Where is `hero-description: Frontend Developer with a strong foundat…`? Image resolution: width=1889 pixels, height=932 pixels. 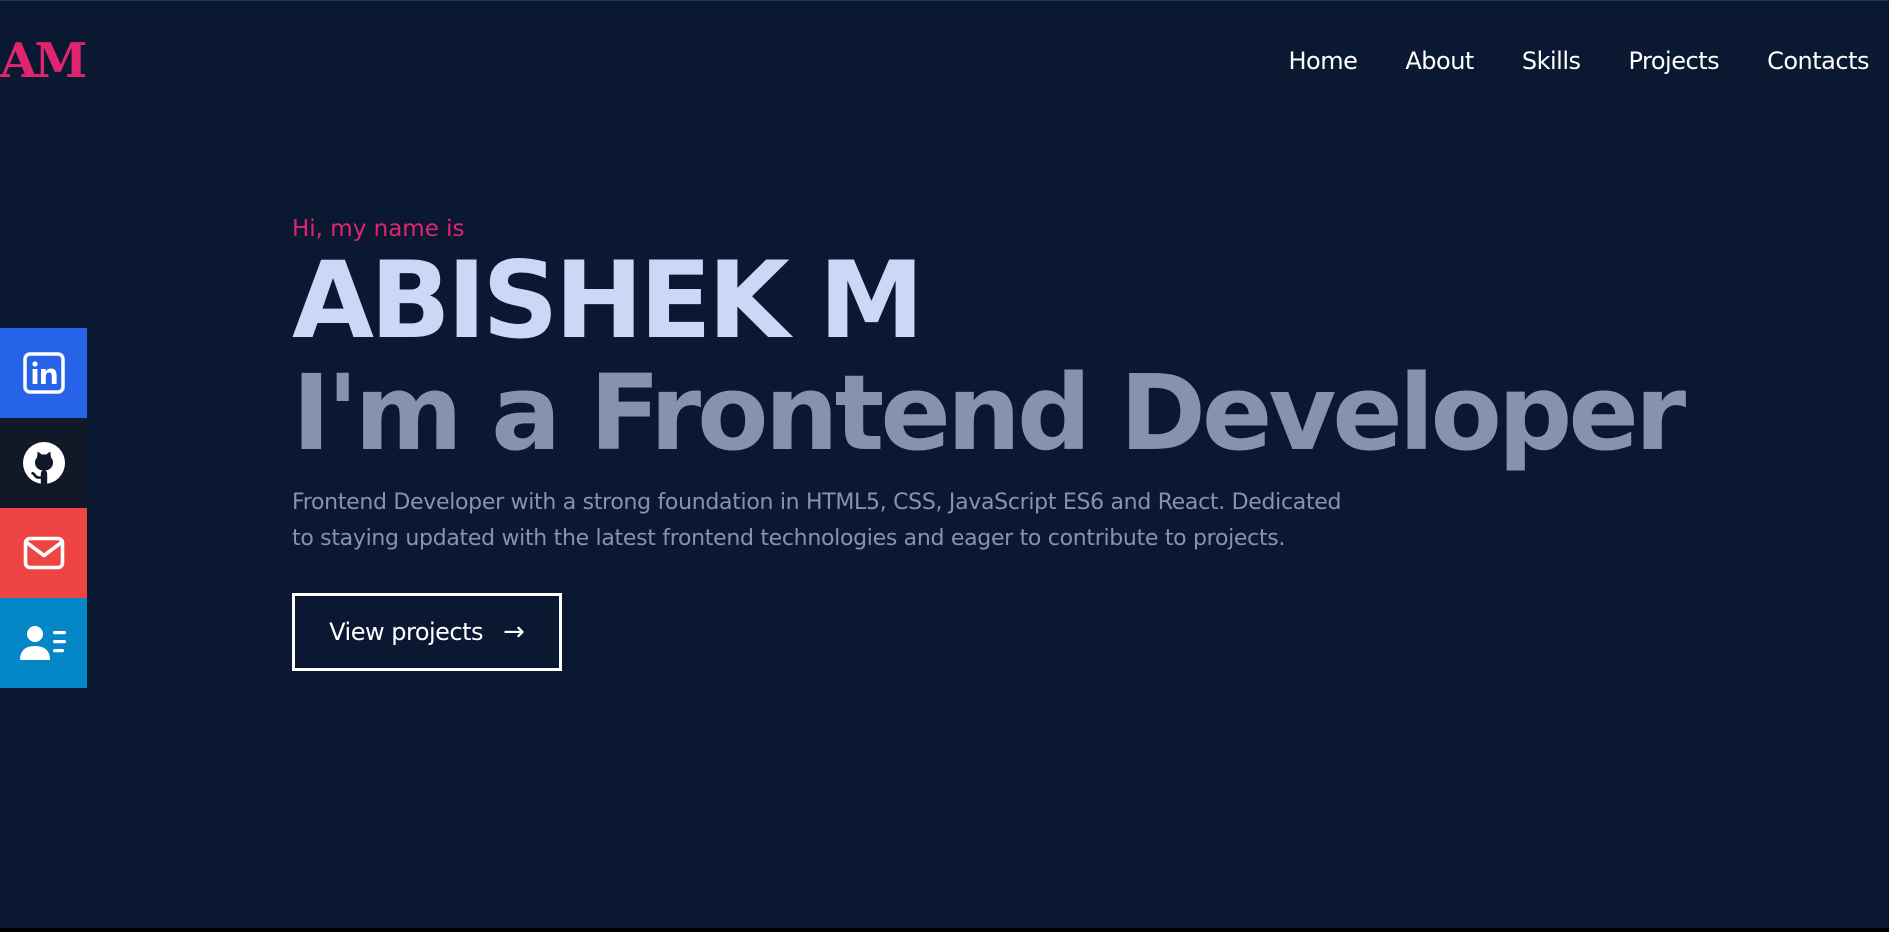 hero-description: Frontend Developer with a strong foundat… is located at coordinates (817, 520).